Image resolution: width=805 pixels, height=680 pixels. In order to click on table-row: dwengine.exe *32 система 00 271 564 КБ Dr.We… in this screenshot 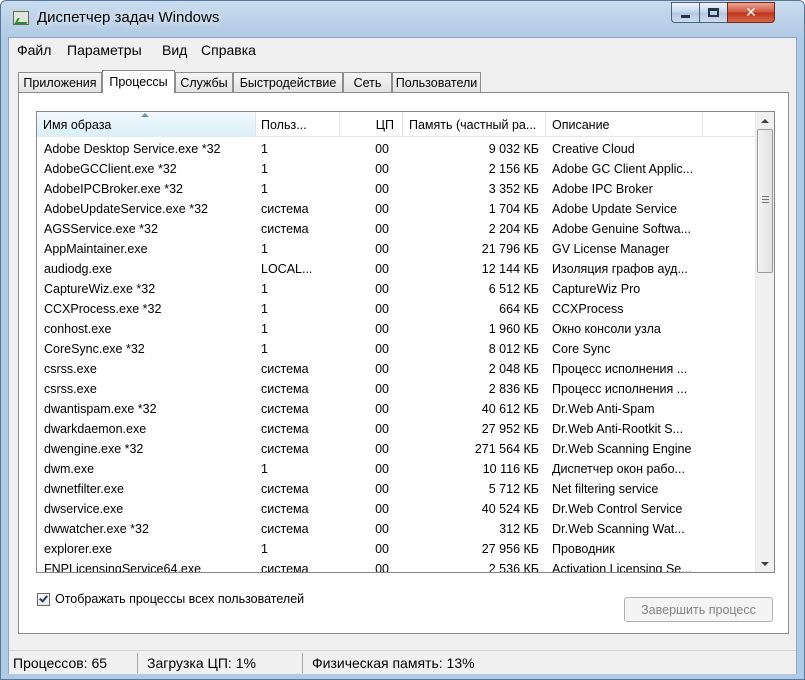, I will do `click(396, 450)`.